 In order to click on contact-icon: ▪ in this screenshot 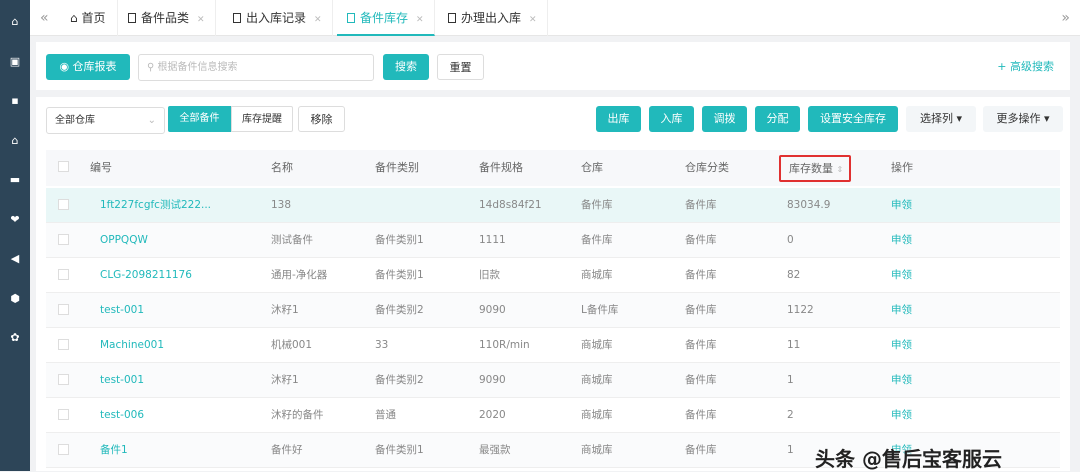, I will do `click(15, 101)`.